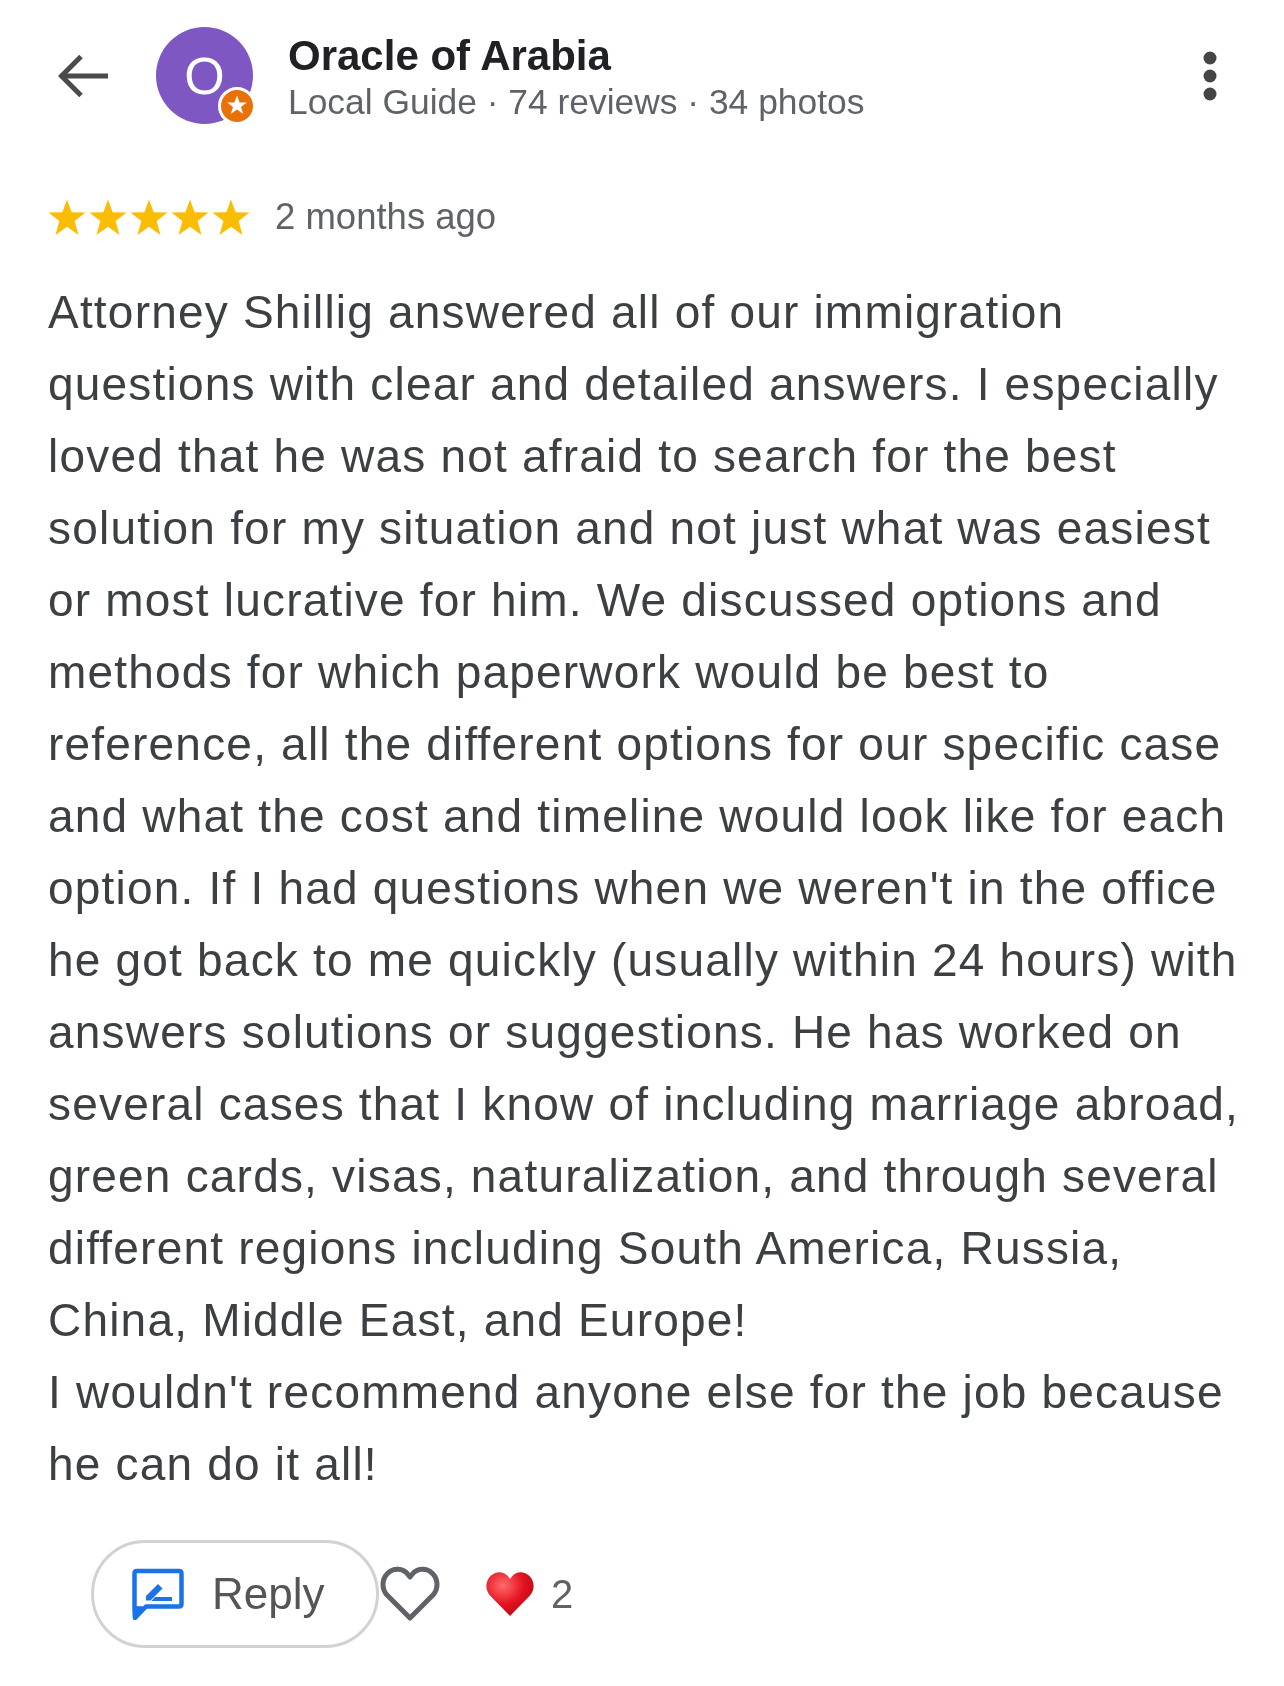  What do you see at coordinates (636, 1428) in the screenshot?
I see `review-text: I wouldn't recommend anyone else for the job because he can do it all!` at bounding box center [636, 1428].